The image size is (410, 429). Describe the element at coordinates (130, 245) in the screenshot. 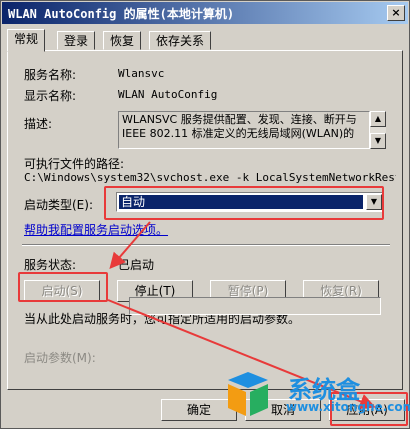

I see `arrow-to-start-button` at that location.